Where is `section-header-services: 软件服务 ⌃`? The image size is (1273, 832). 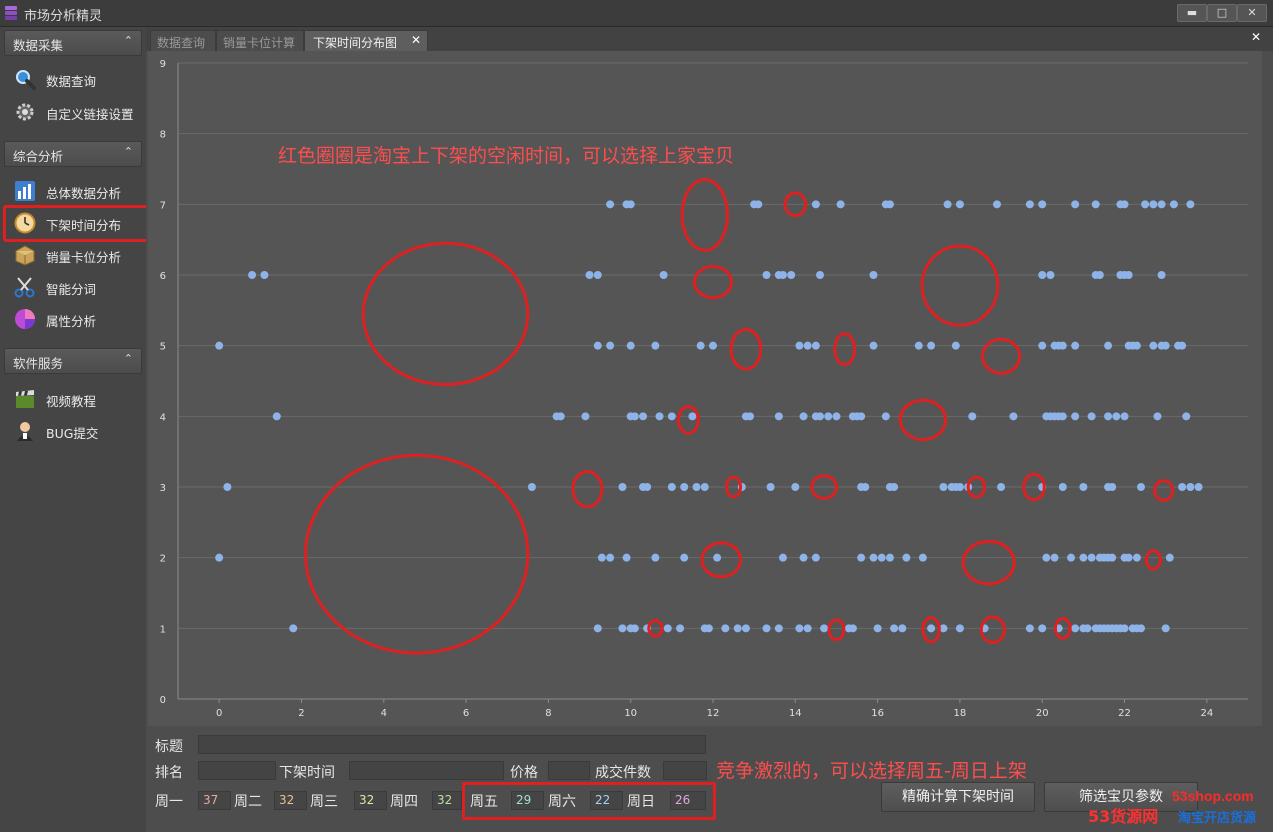
section-header-services: 软件服务 ⌃ is located at coordinates (73, 361).